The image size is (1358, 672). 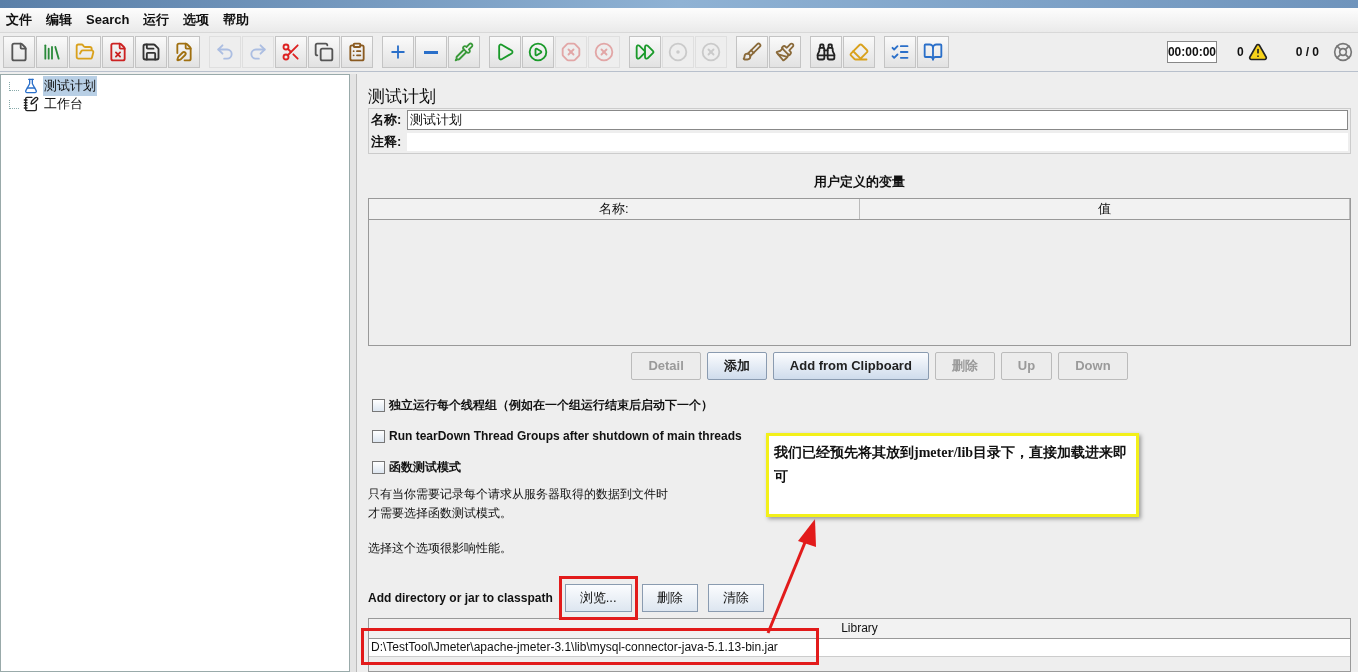 What do you see at coordinates (859, 628) in the screenshot?
I see `column-header: Library` at bounding box center [859, 628].